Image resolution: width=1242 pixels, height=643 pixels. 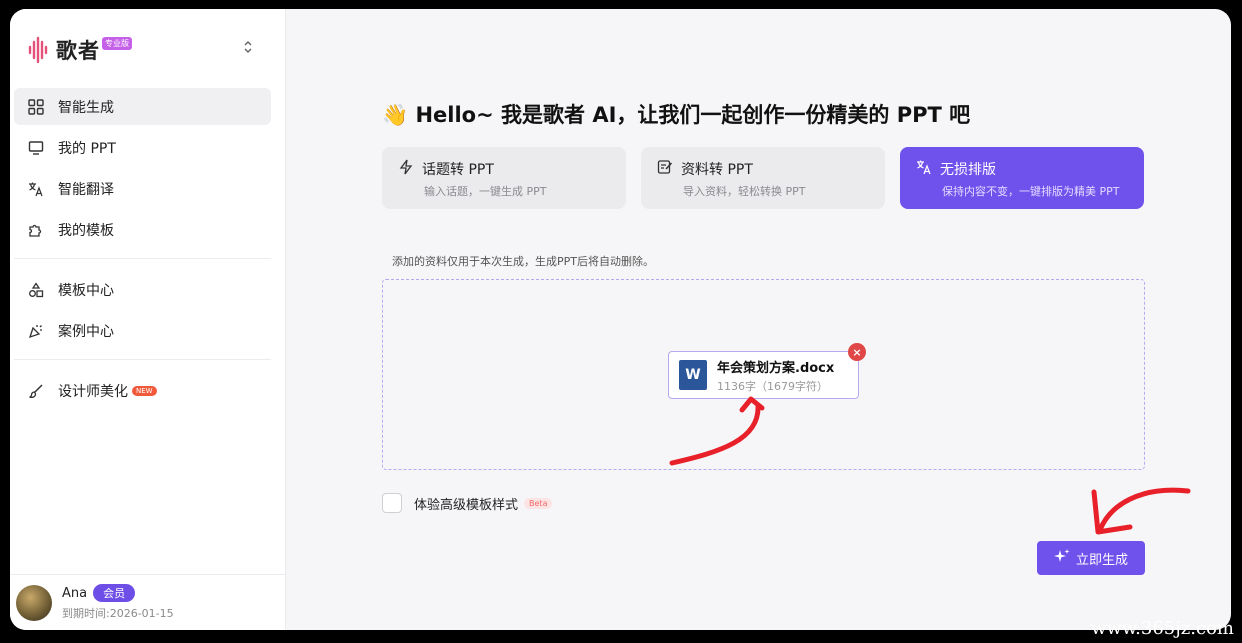 I want to click on chevron-updown-icon, so click(x=248, y=47).